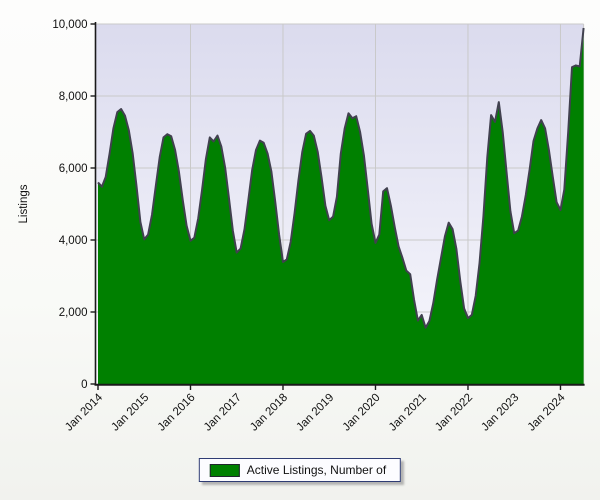 The height and width of the screenshot is (500, 600). Describe the element at coordinates (73, 313) in the screenshot. I see `y-tick-label: 2,000` at that location.